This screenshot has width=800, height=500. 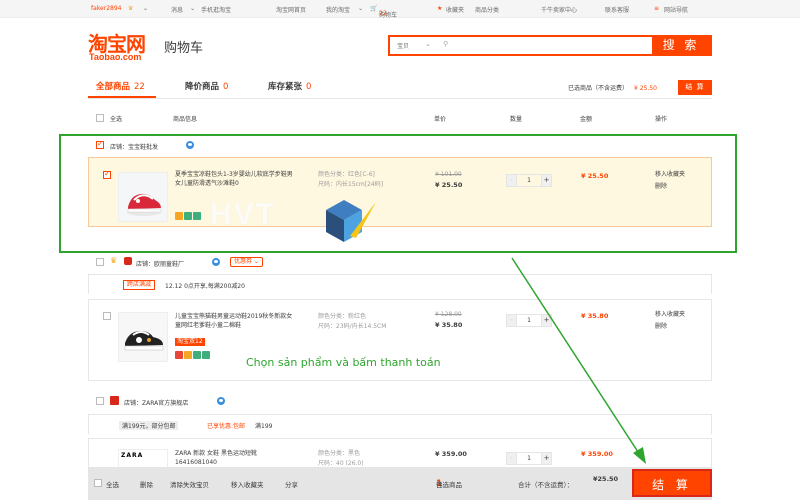 What do you see at coordinates (586, 119) in the screenshot?
I see `col-amount: 金额` at bounding box center [586, 119].